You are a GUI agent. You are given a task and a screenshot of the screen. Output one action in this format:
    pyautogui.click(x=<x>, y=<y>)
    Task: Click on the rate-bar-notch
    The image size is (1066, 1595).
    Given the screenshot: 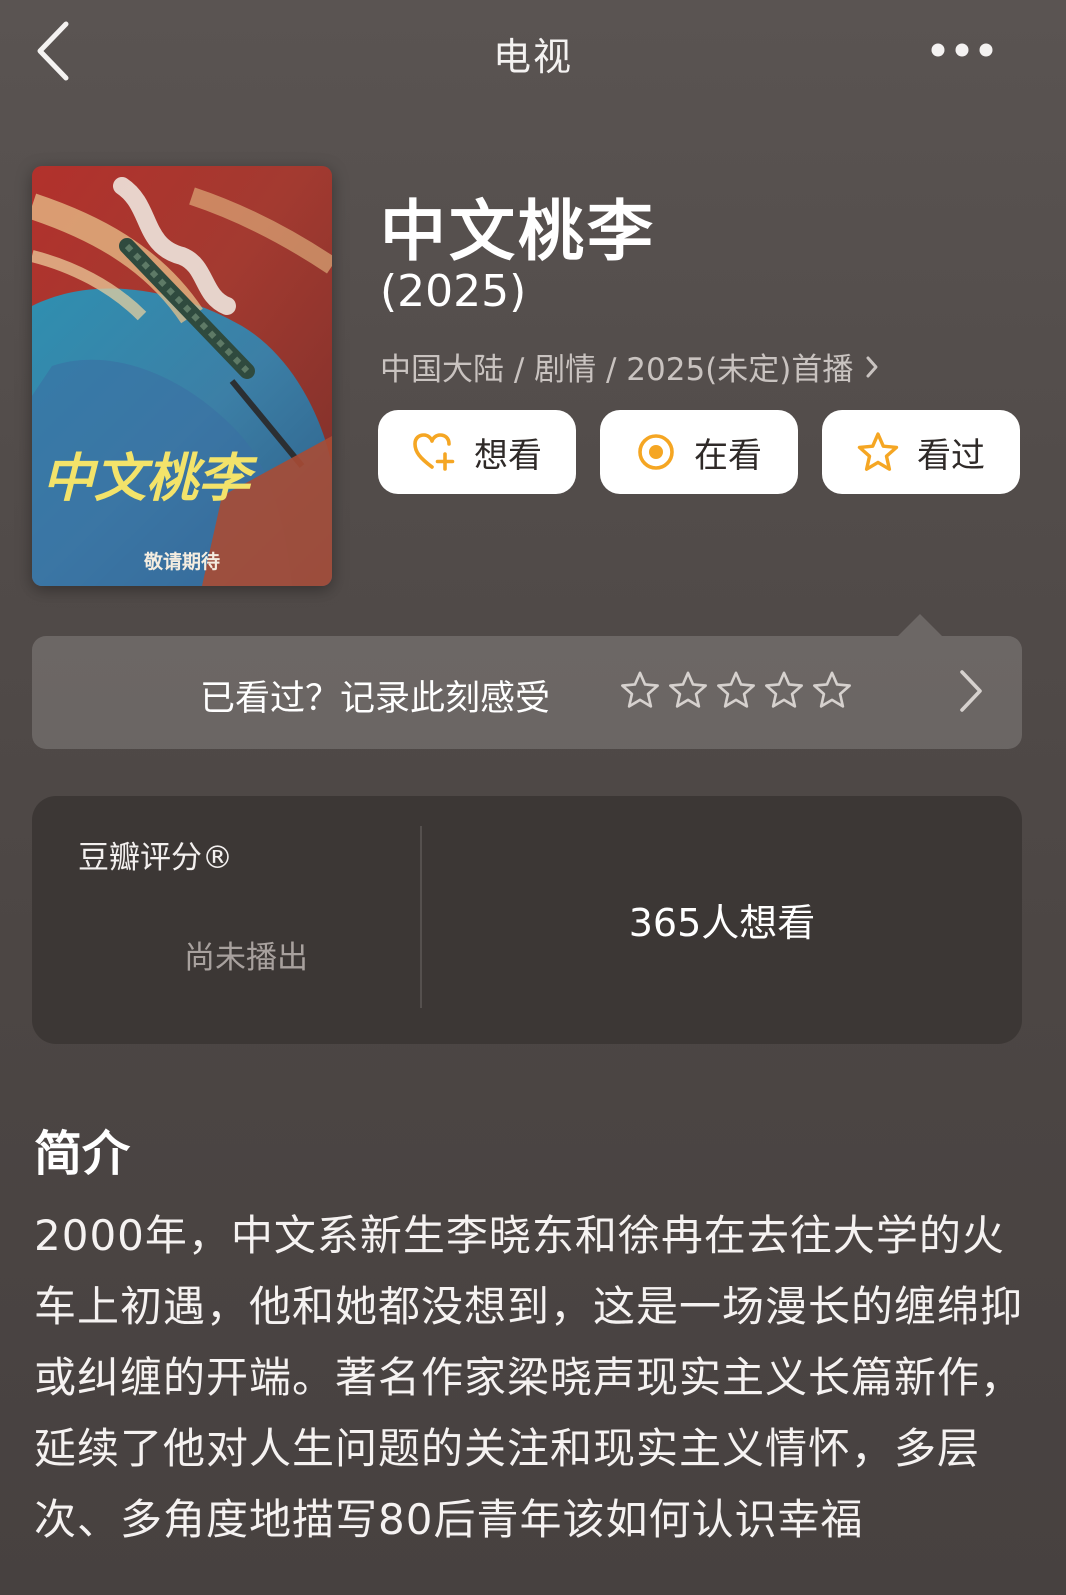 What is the action you would take?
    pyautogui.click(x=920, y=625)
    